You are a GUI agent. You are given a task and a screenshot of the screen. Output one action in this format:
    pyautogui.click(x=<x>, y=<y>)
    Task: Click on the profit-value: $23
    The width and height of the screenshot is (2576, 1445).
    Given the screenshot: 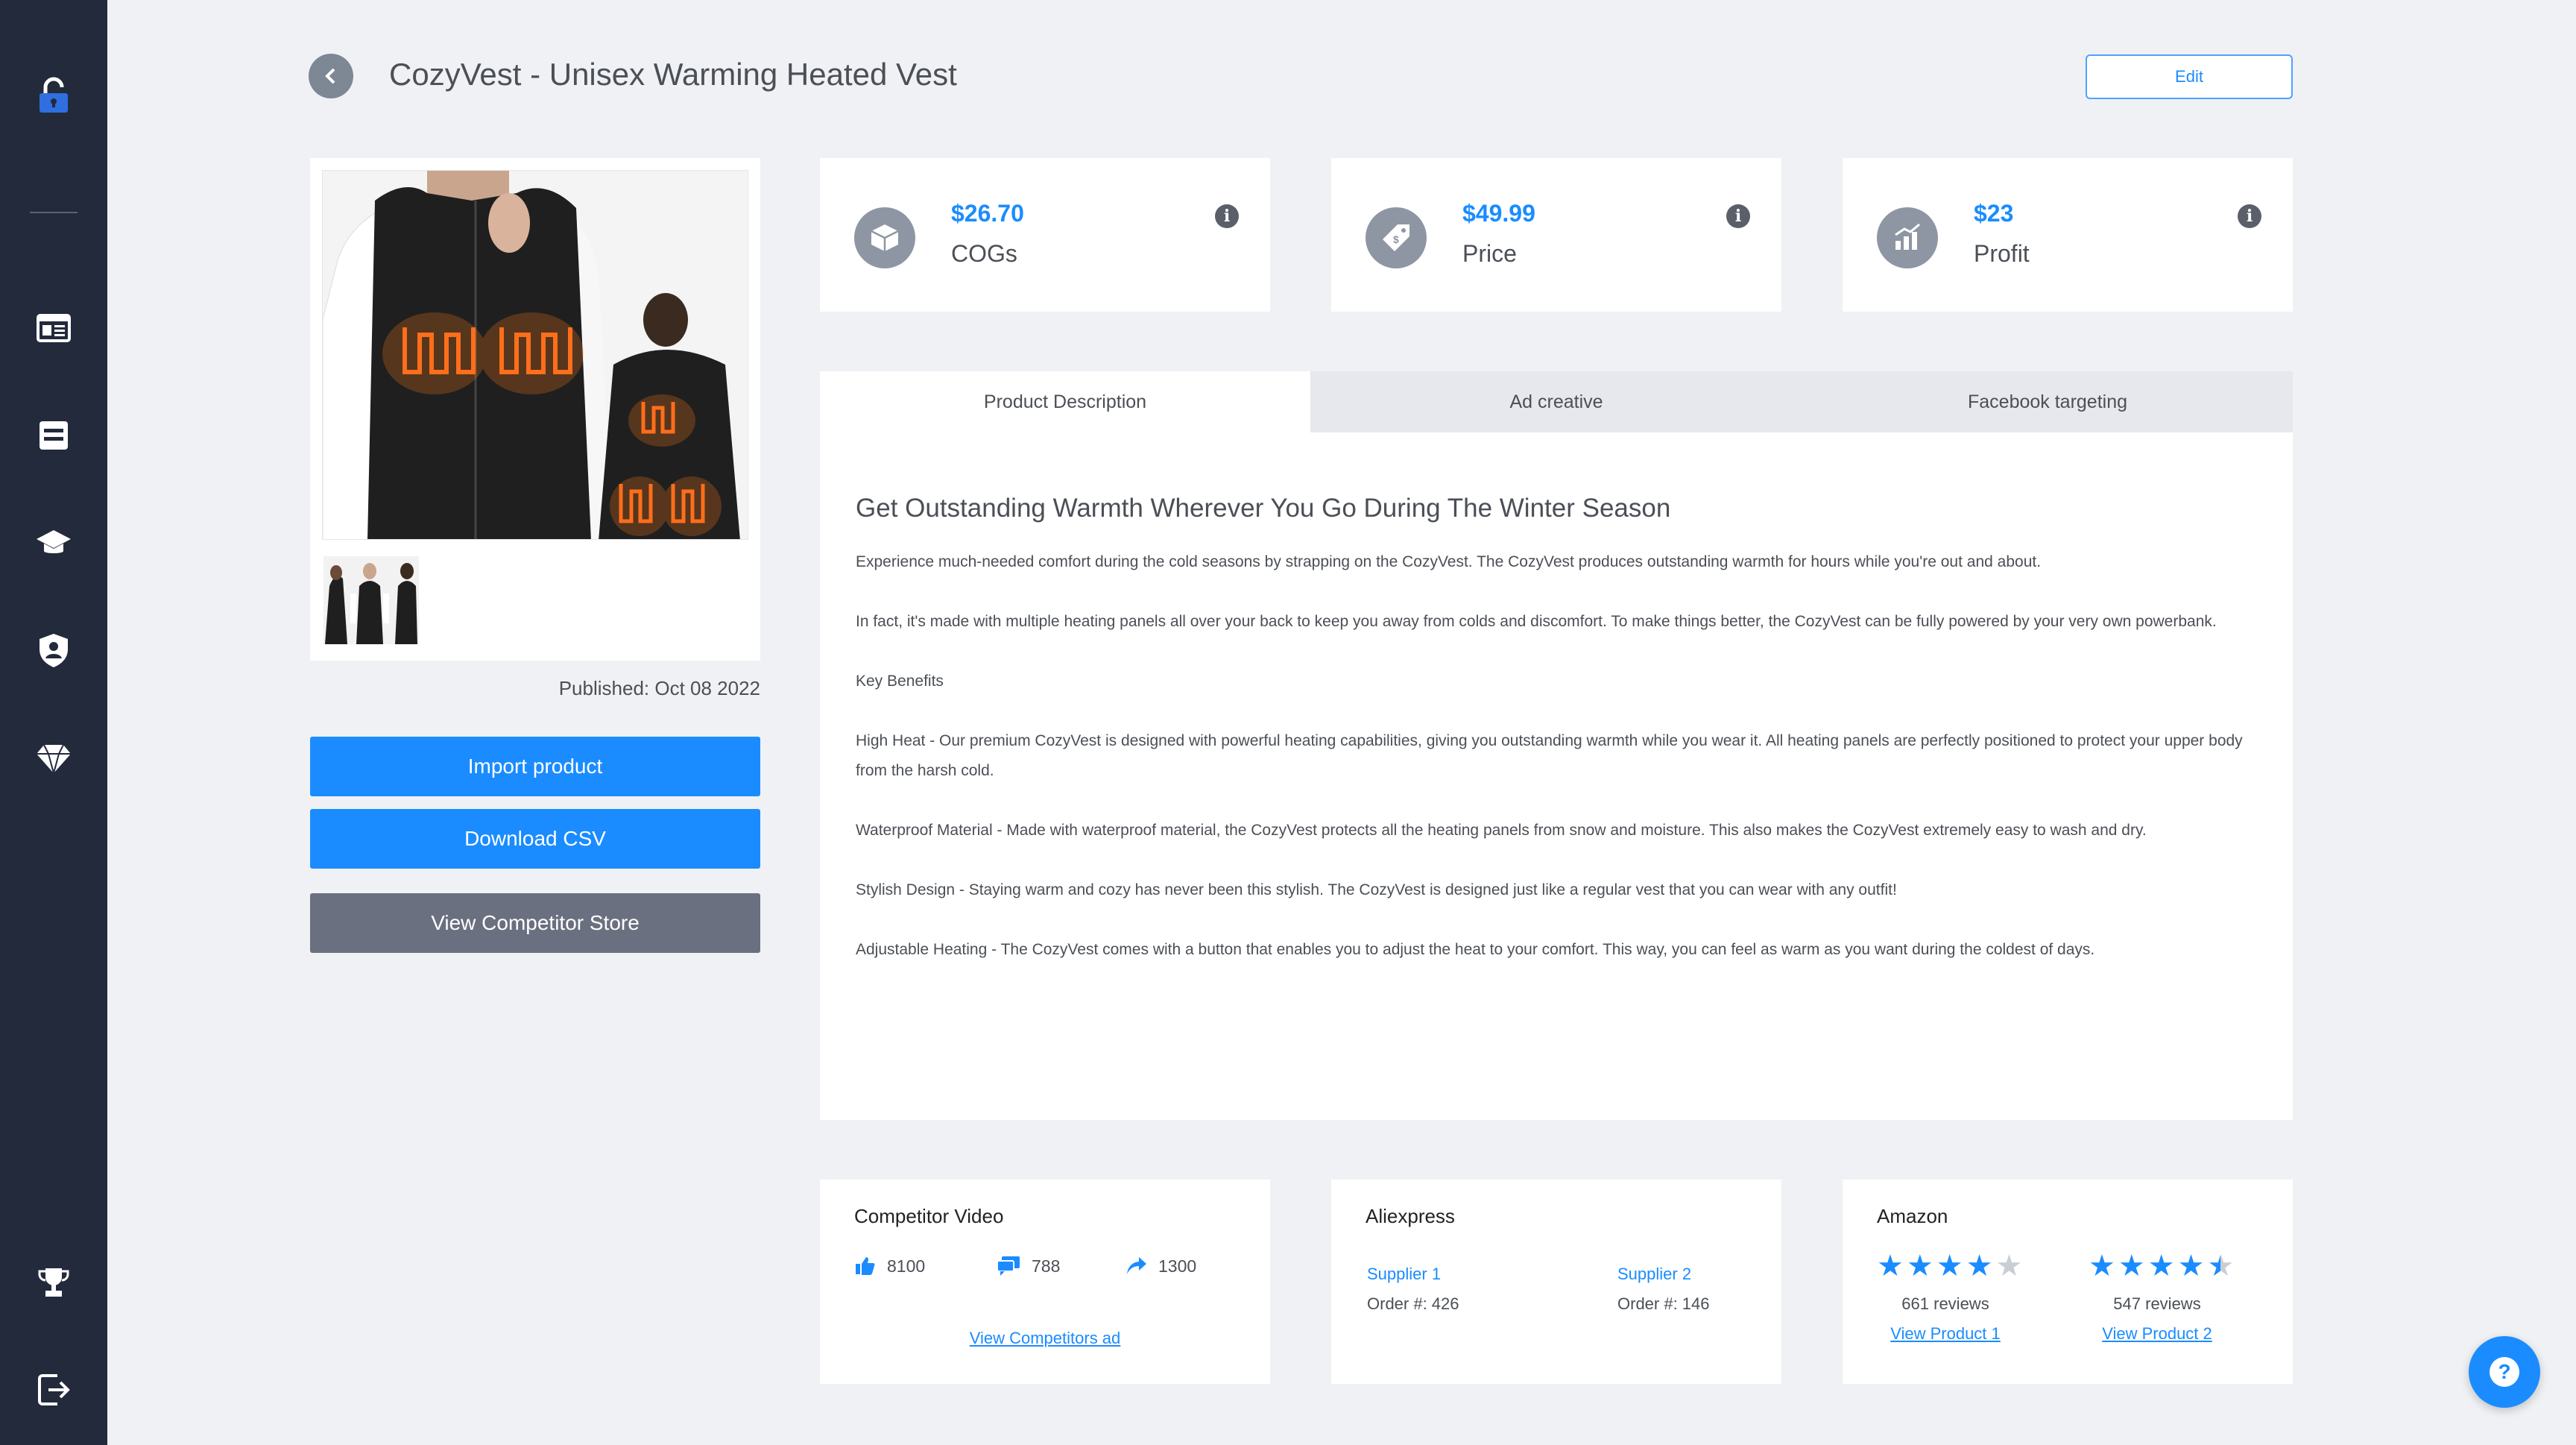 What is the action you would take?
    pyautogui.click(x=1994, y=213)
    